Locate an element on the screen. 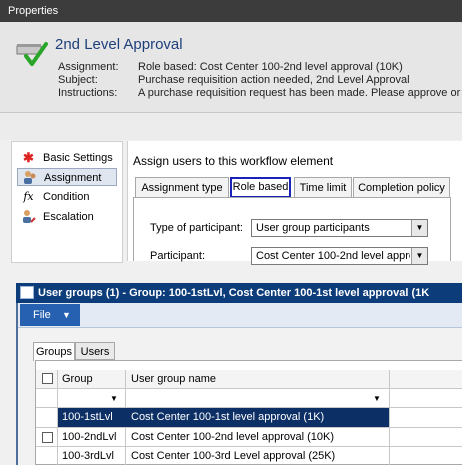 The image size is (462, 465). table-row-name: Cost Center 100-3rd Level approval (25K) is located at coordinates (233, 456).